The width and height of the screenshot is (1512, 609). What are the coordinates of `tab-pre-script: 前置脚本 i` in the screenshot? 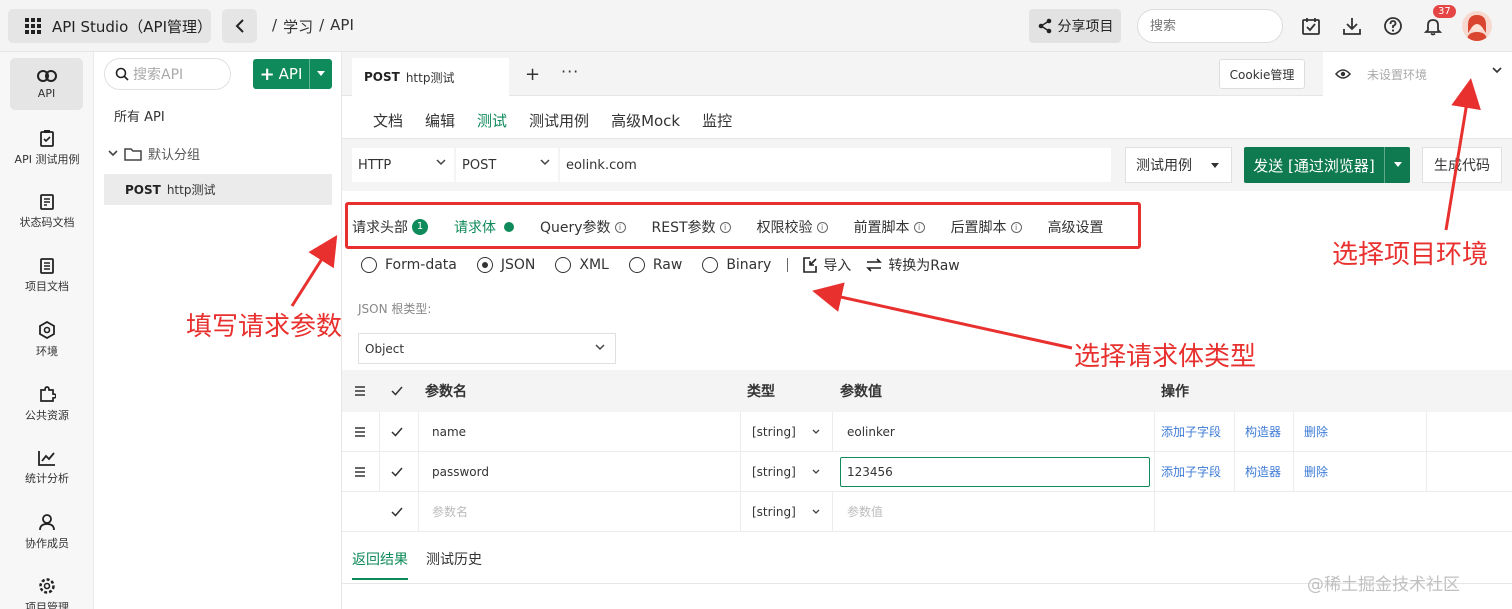 It's located at (889, 227).